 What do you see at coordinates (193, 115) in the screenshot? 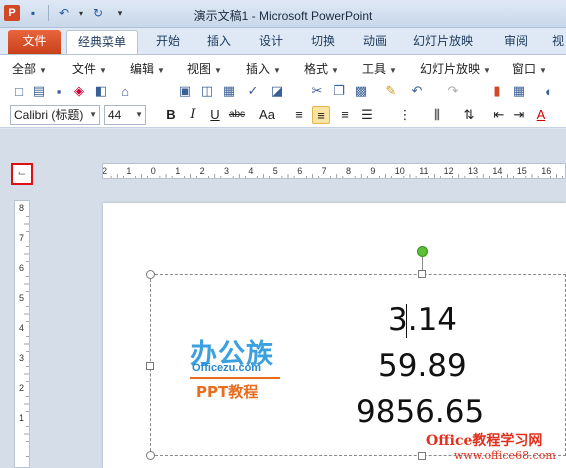
I see `italic-button: I` at bounding box center [193, 115].